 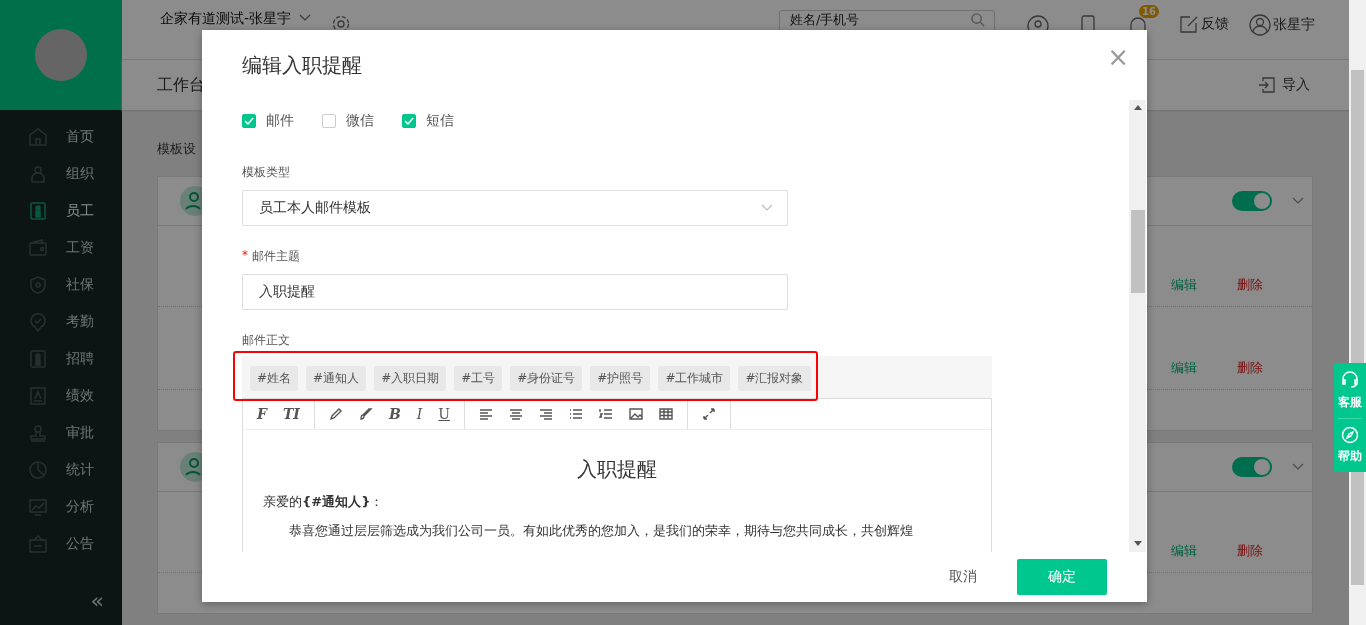 What do you see at coordinates (302, 65) in the screenshot?
I see `dialog-title: 编辑入职提醒` at bounding box center [302, 65].